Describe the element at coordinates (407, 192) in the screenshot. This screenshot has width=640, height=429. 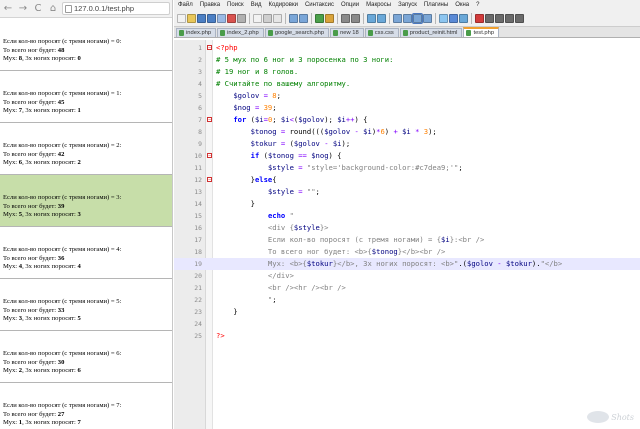
I see `code-line: 13− $style = "";` at that location.